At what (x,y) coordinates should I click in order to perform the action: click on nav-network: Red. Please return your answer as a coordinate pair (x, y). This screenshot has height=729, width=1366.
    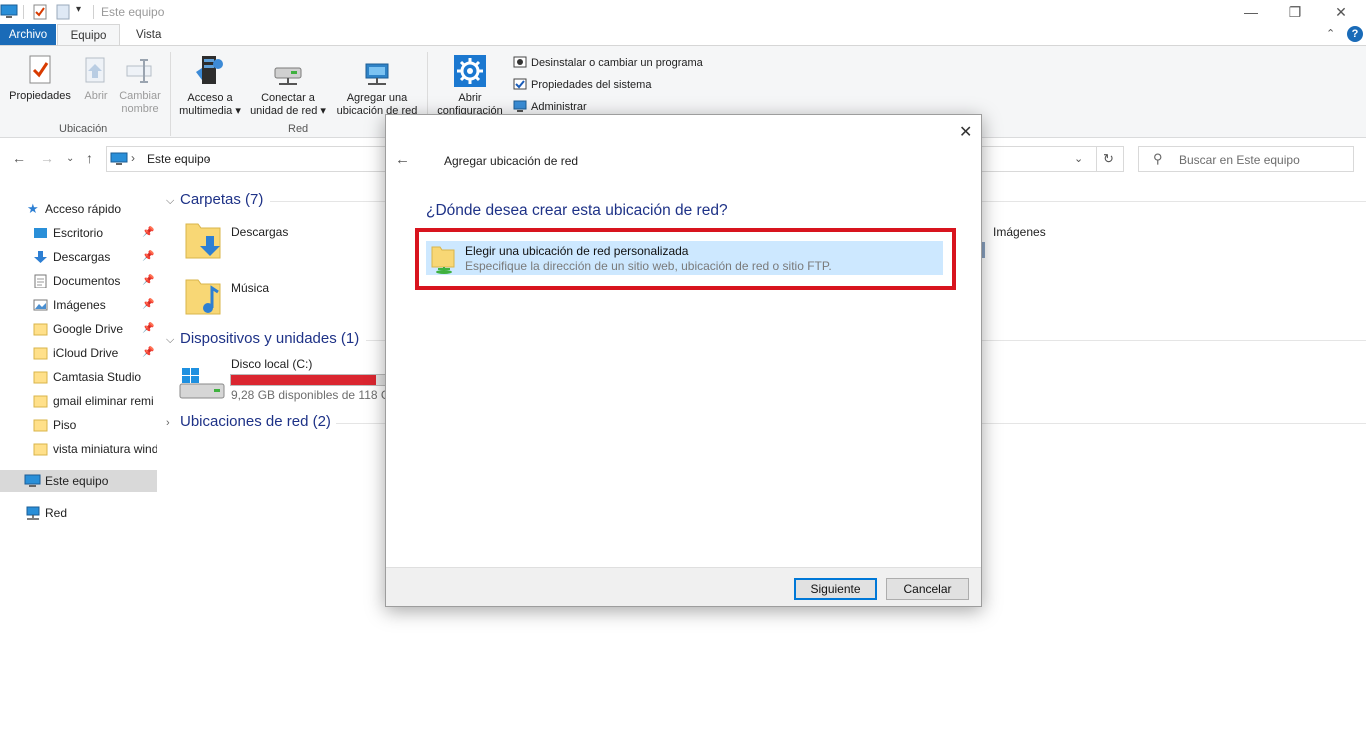
    Looking at the image, I should click on (78, 513).